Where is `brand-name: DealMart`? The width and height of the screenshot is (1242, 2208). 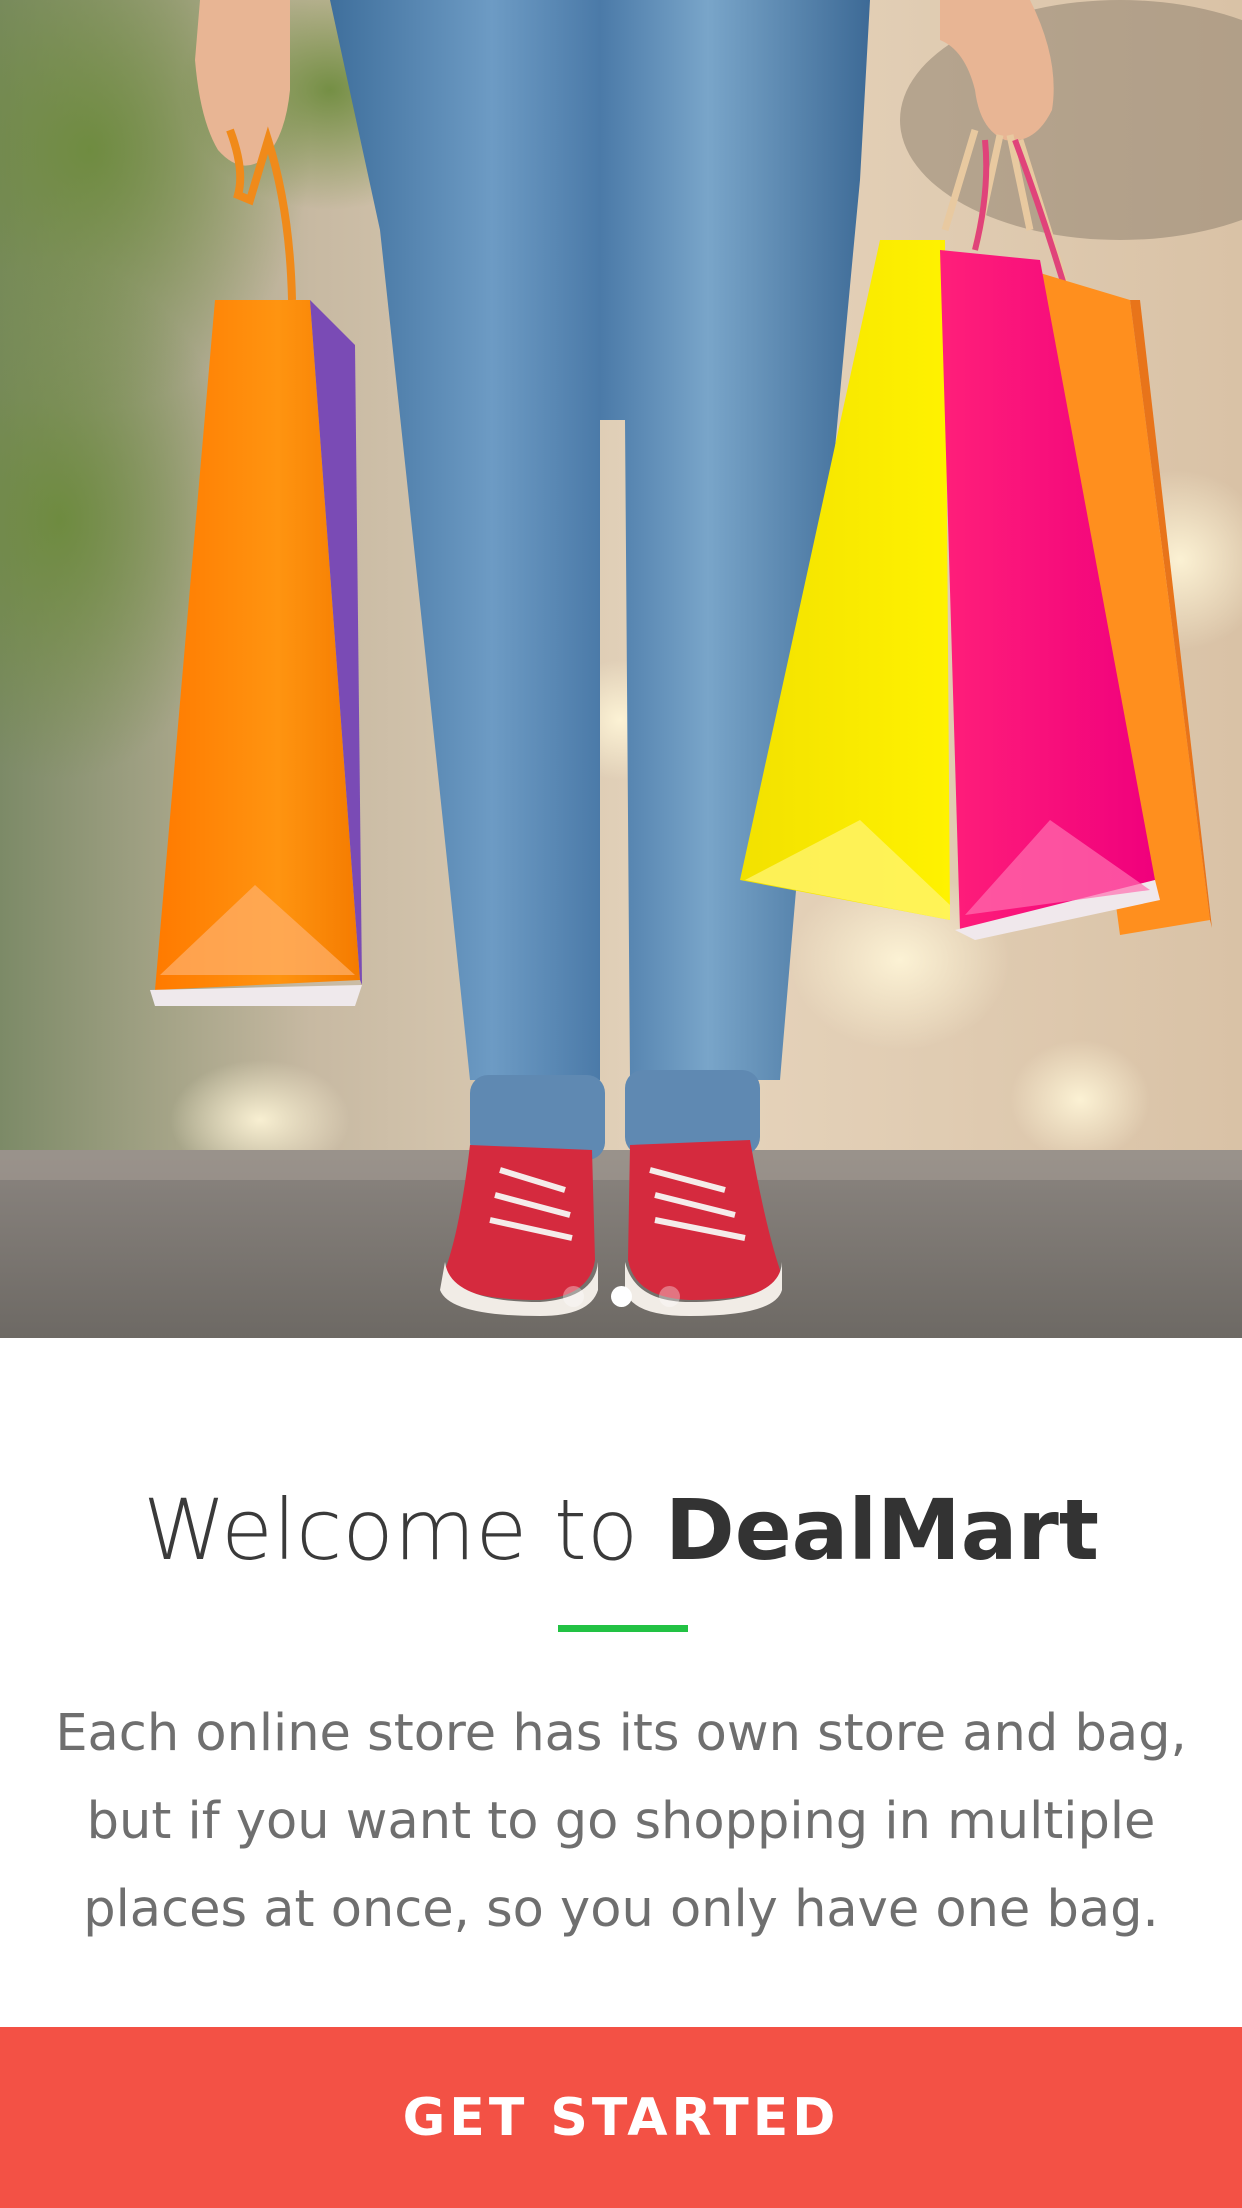 brand-name: DealMart is located at coordinates (881, 1530).